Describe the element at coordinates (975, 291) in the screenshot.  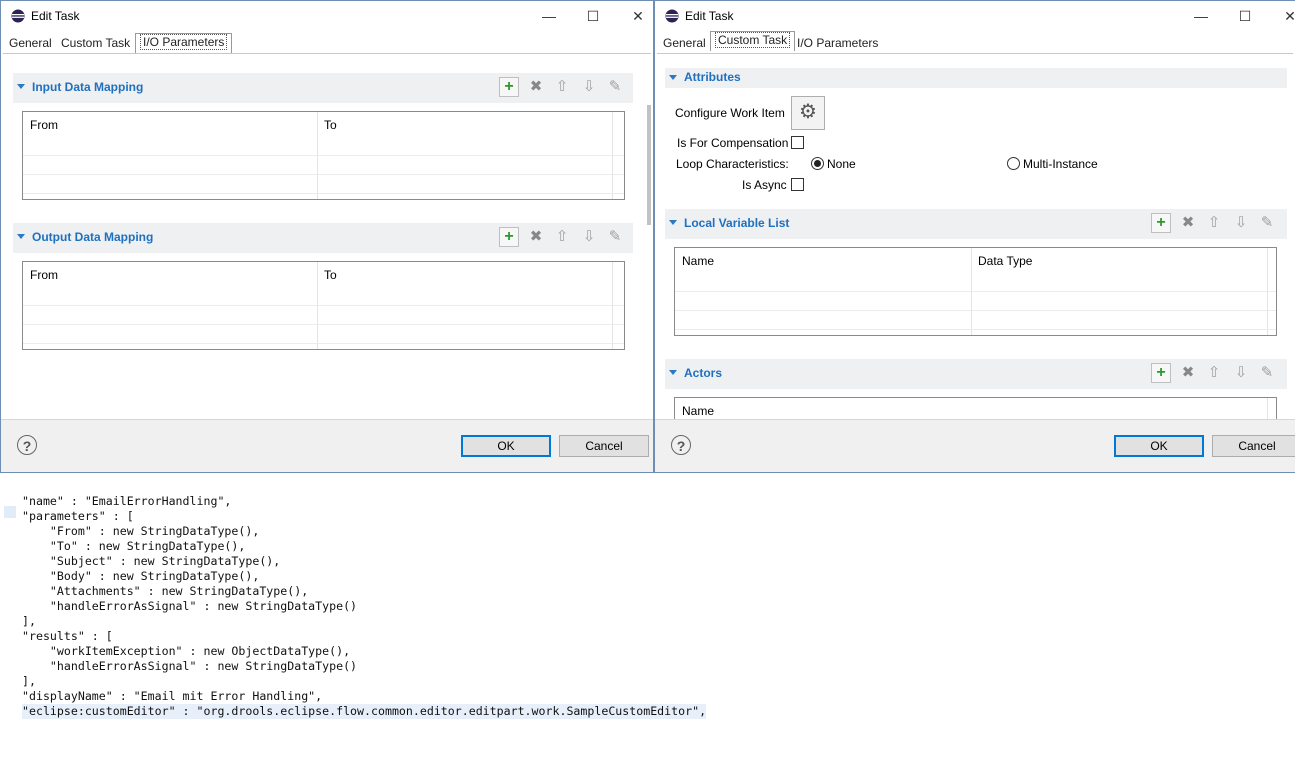
I see `local-variable-table: Name Data Type` at that location.